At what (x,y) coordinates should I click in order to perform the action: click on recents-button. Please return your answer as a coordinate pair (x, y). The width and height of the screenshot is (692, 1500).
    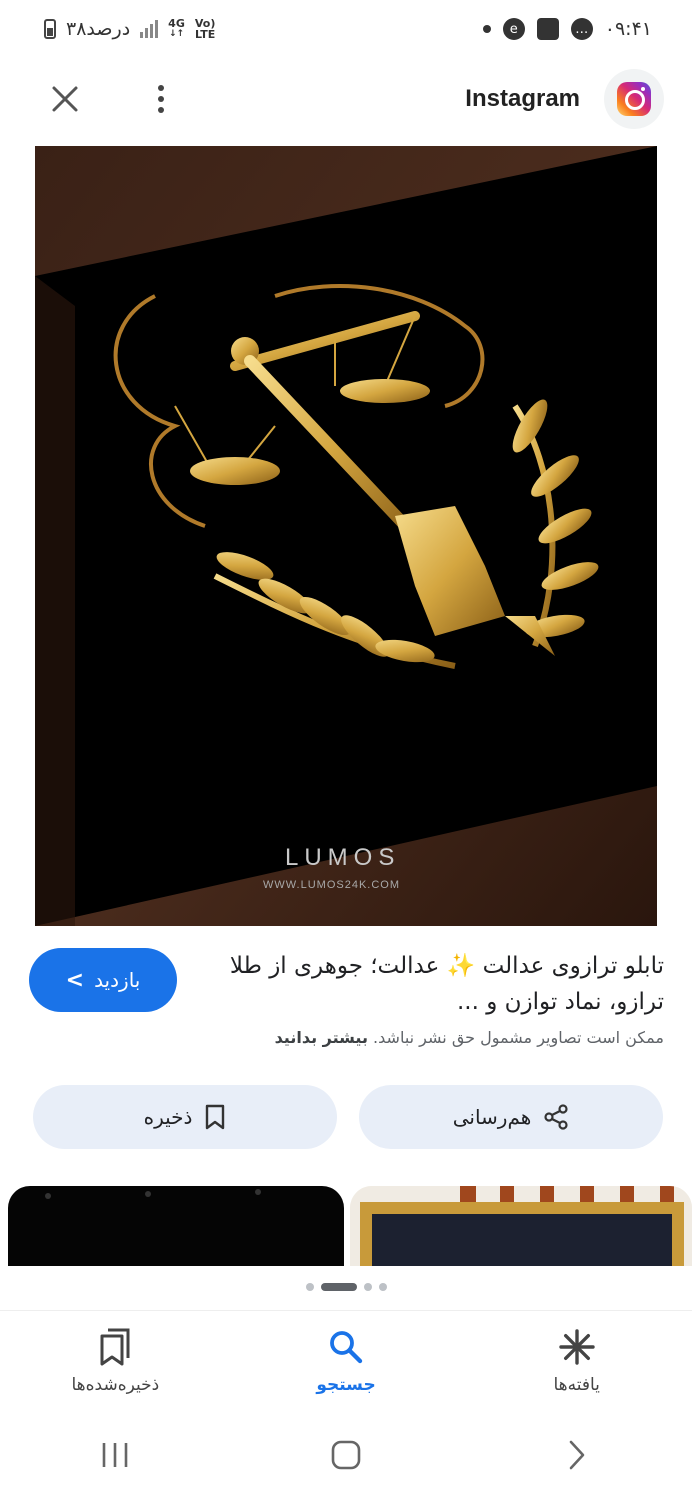
    Looking at the image, I should click on (115, 1455).